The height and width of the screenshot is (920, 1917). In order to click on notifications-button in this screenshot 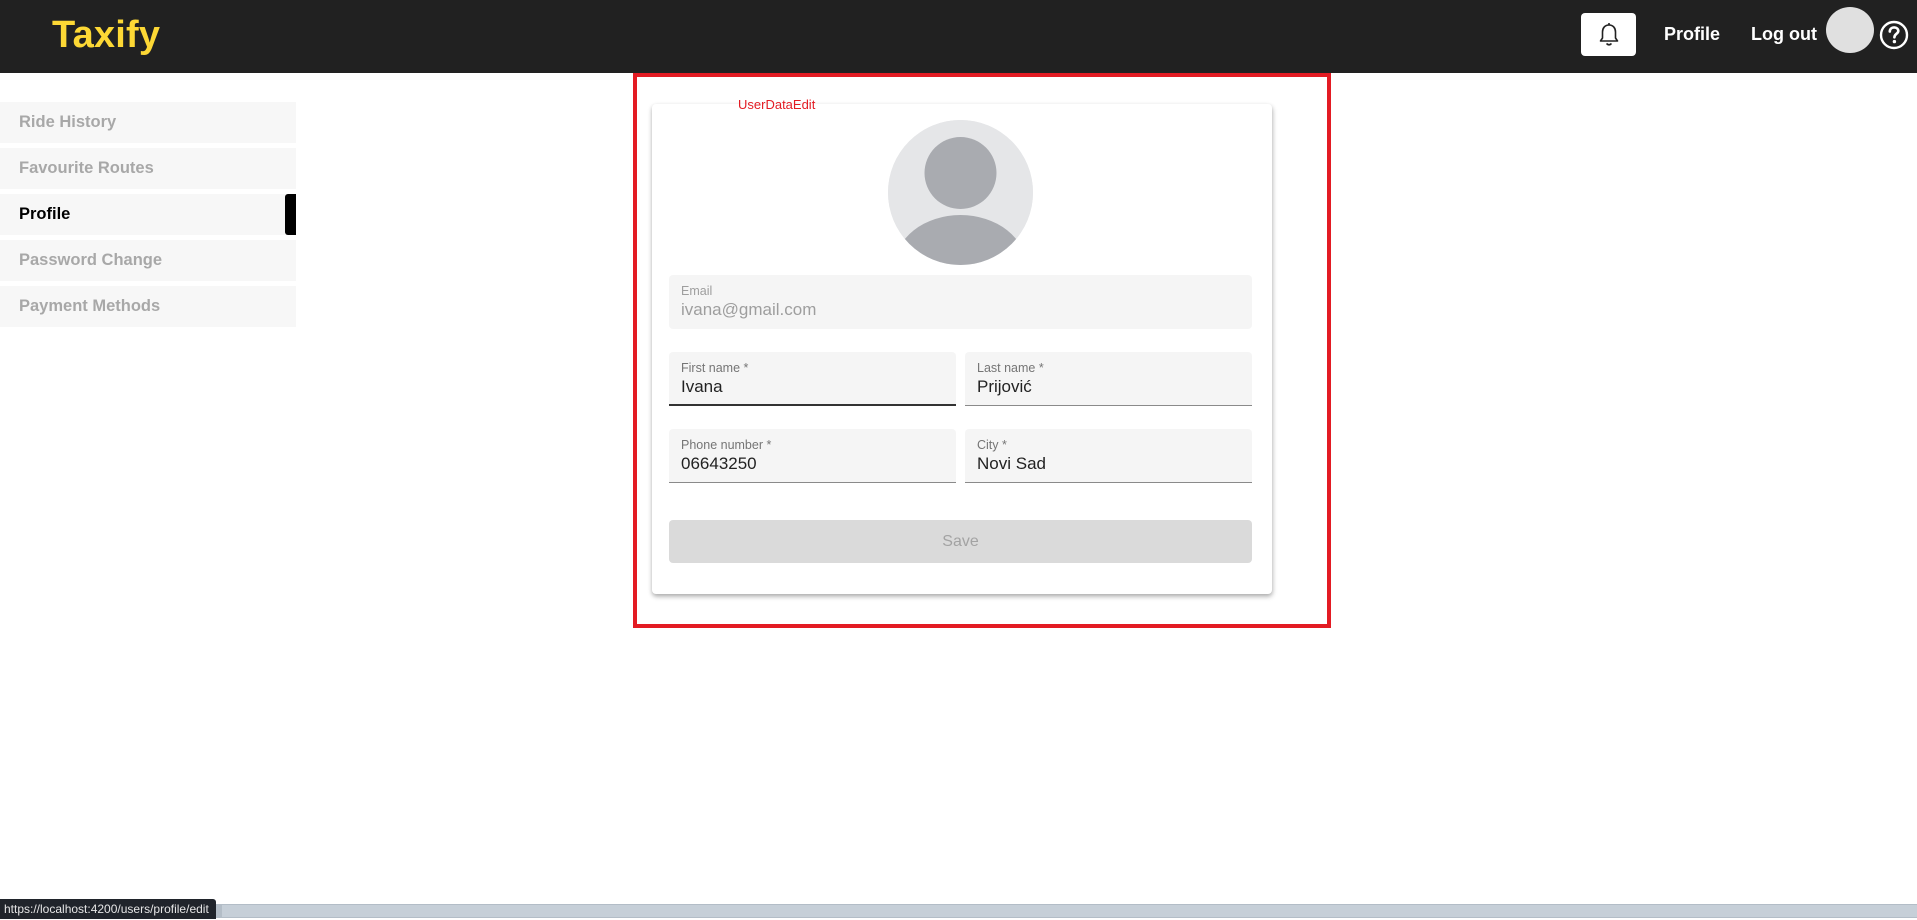, I will do `click(1608, 34)`.